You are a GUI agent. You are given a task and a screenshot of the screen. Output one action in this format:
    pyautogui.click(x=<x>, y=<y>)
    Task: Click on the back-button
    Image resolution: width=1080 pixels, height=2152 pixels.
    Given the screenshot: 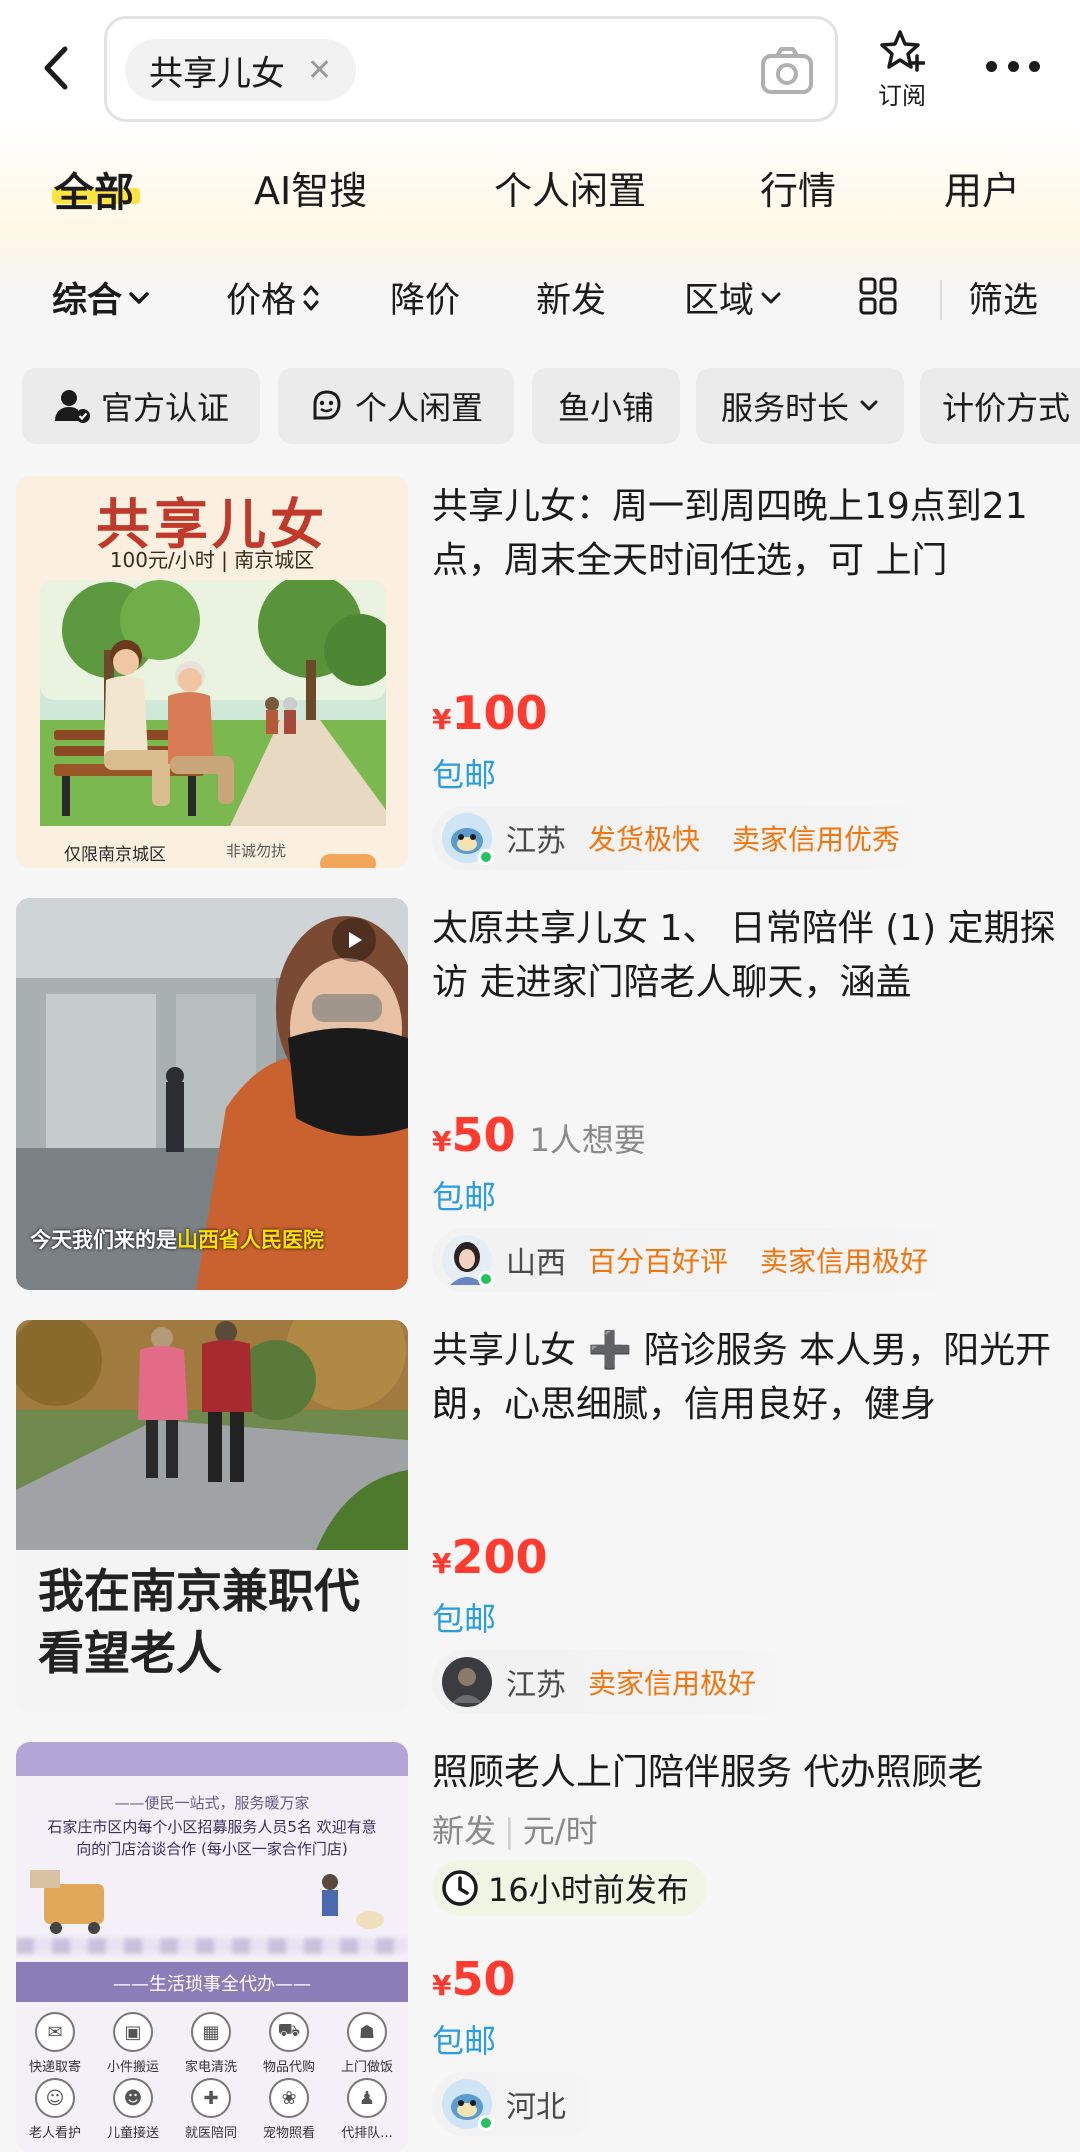 What is the action you would take?
    pyautogui.click(x=56, y=68)
    